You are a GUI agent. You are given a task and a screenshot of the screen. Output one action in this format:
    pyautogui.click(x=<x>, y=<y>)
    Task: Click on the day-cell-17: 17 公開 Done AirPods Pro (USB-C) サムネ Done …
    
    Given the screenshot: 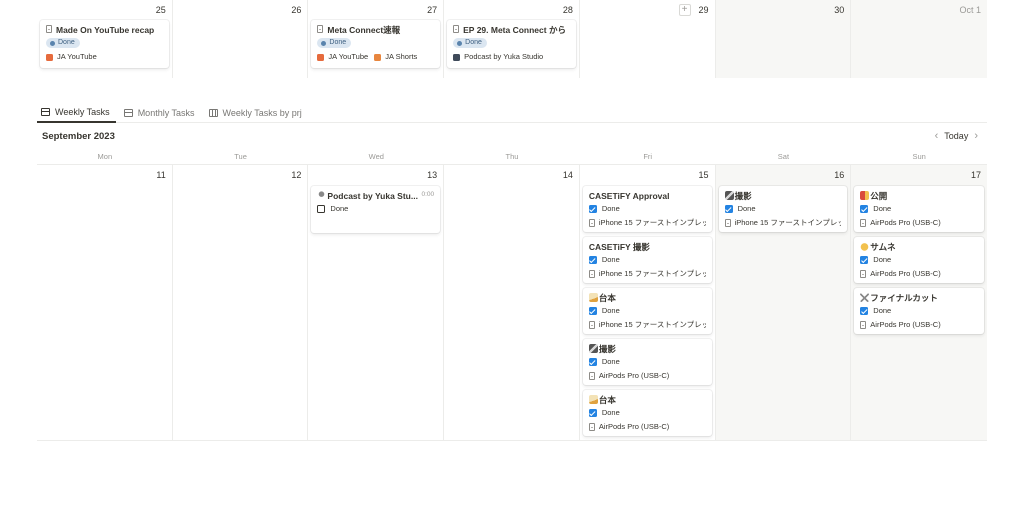 What is the action you would take?
    pyautogui.click(x=919, y=302)
    